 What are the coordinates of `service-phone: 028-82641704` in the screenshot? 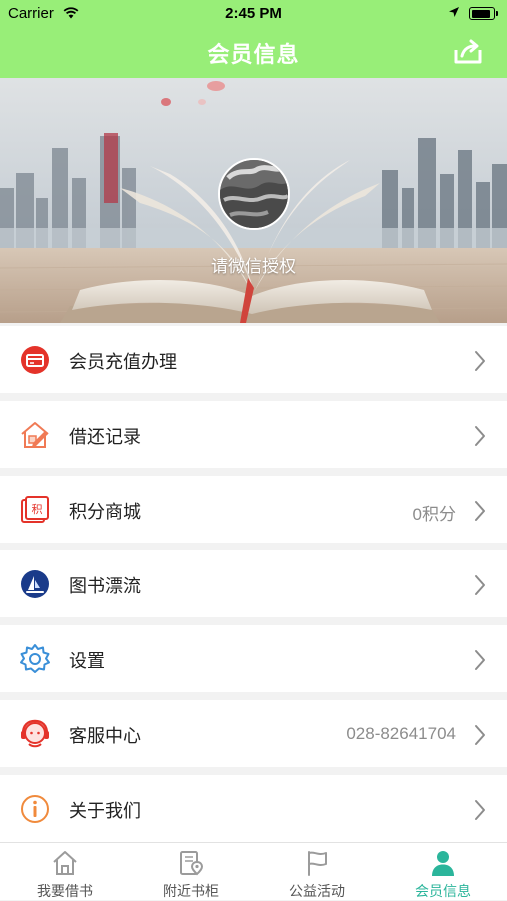 It's located at (401, 734).